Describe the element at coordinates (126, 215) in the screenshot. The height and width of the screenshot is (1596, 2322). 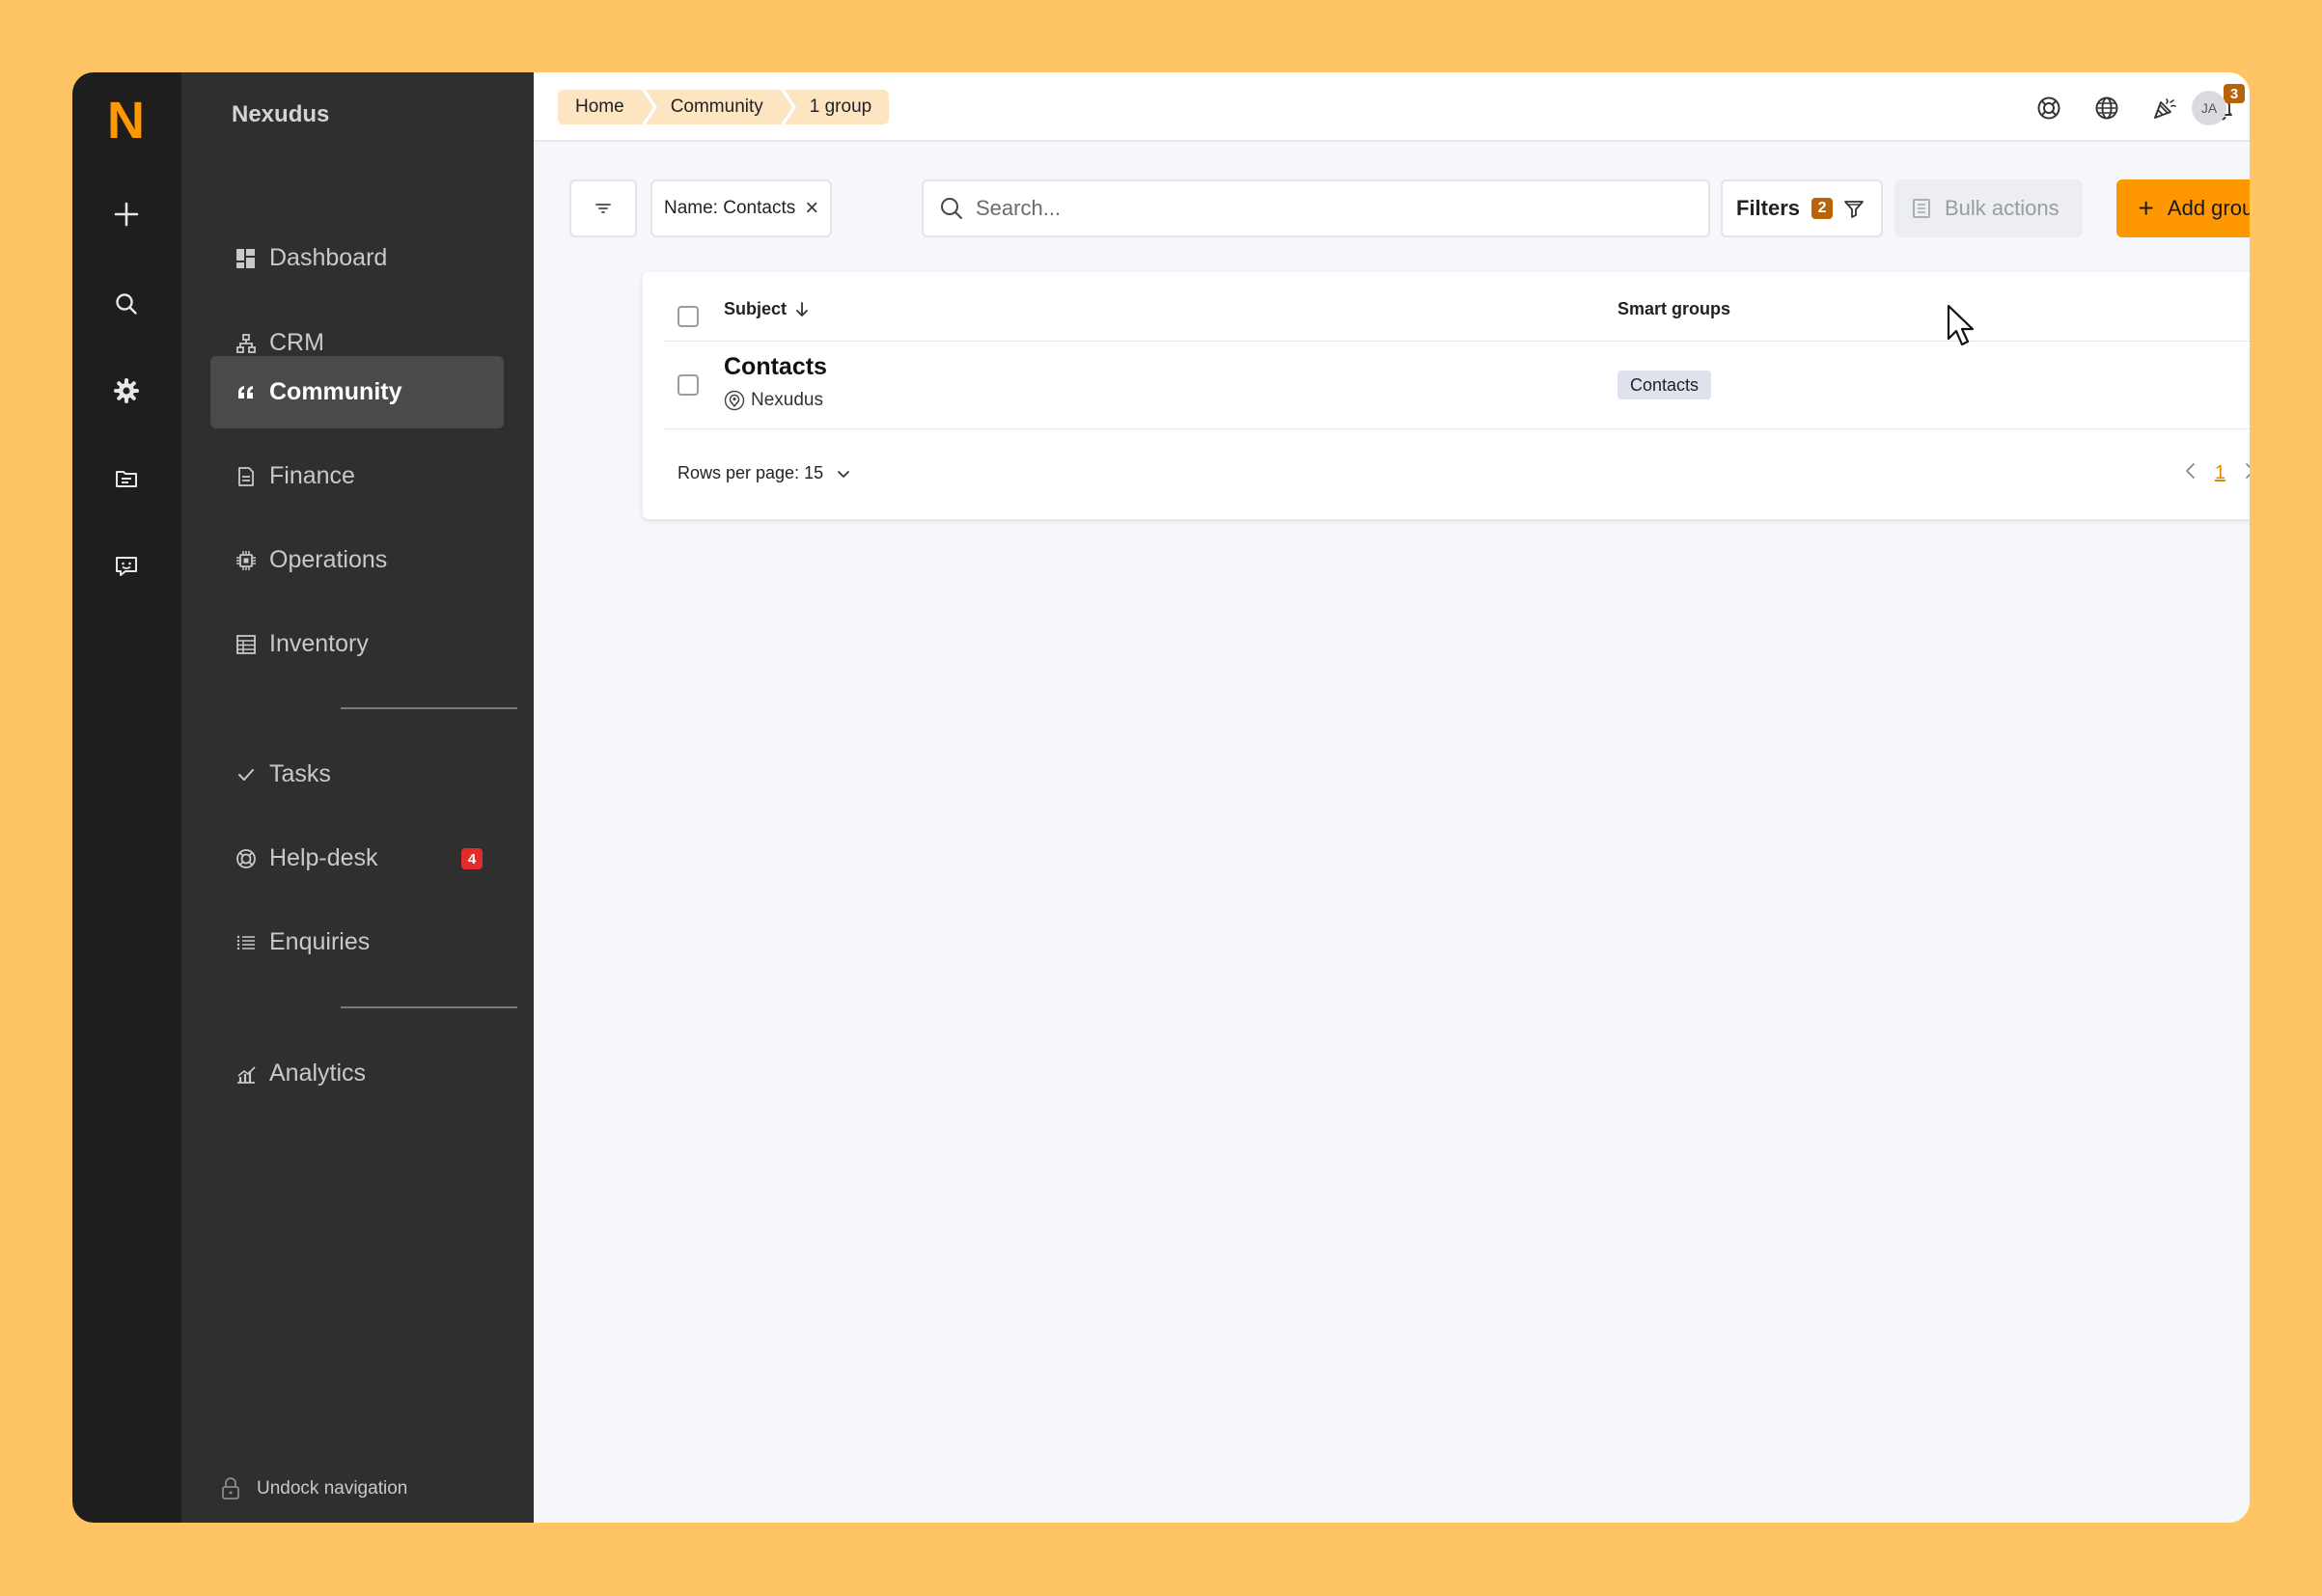
I see `plus-icon` at that location.